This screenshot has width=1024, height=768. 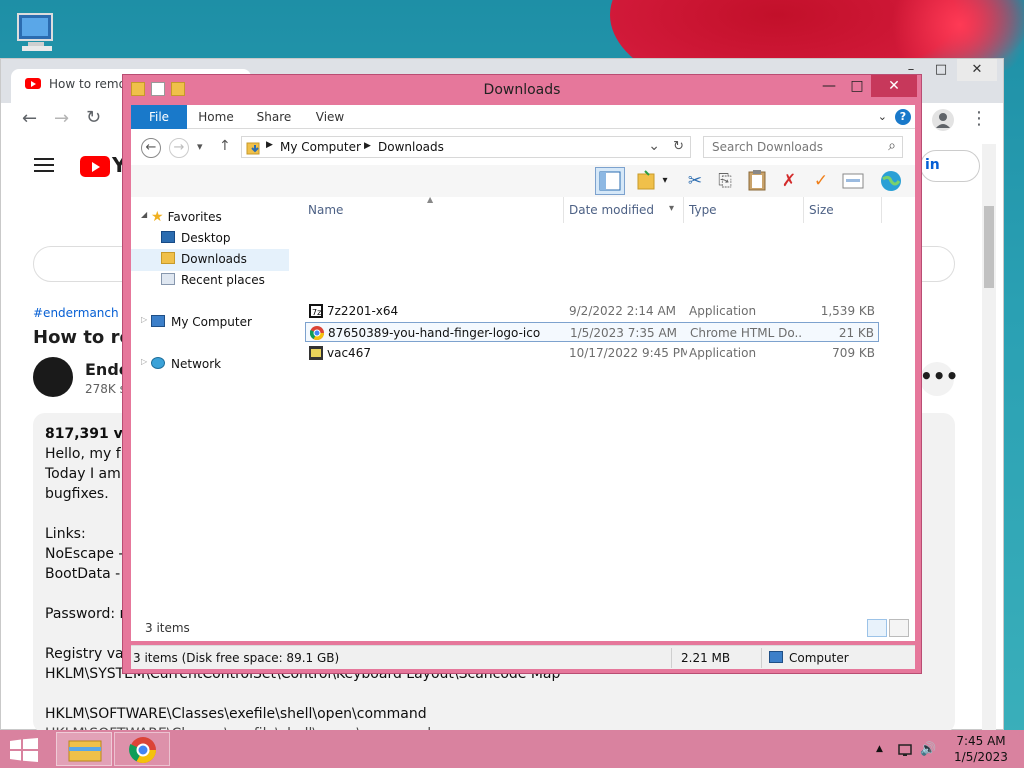 What do you see at coordinates (411, 147) in the screenshot?
I see `breadcrumb-downloads: Downloads` at bounding box center [411, 147].